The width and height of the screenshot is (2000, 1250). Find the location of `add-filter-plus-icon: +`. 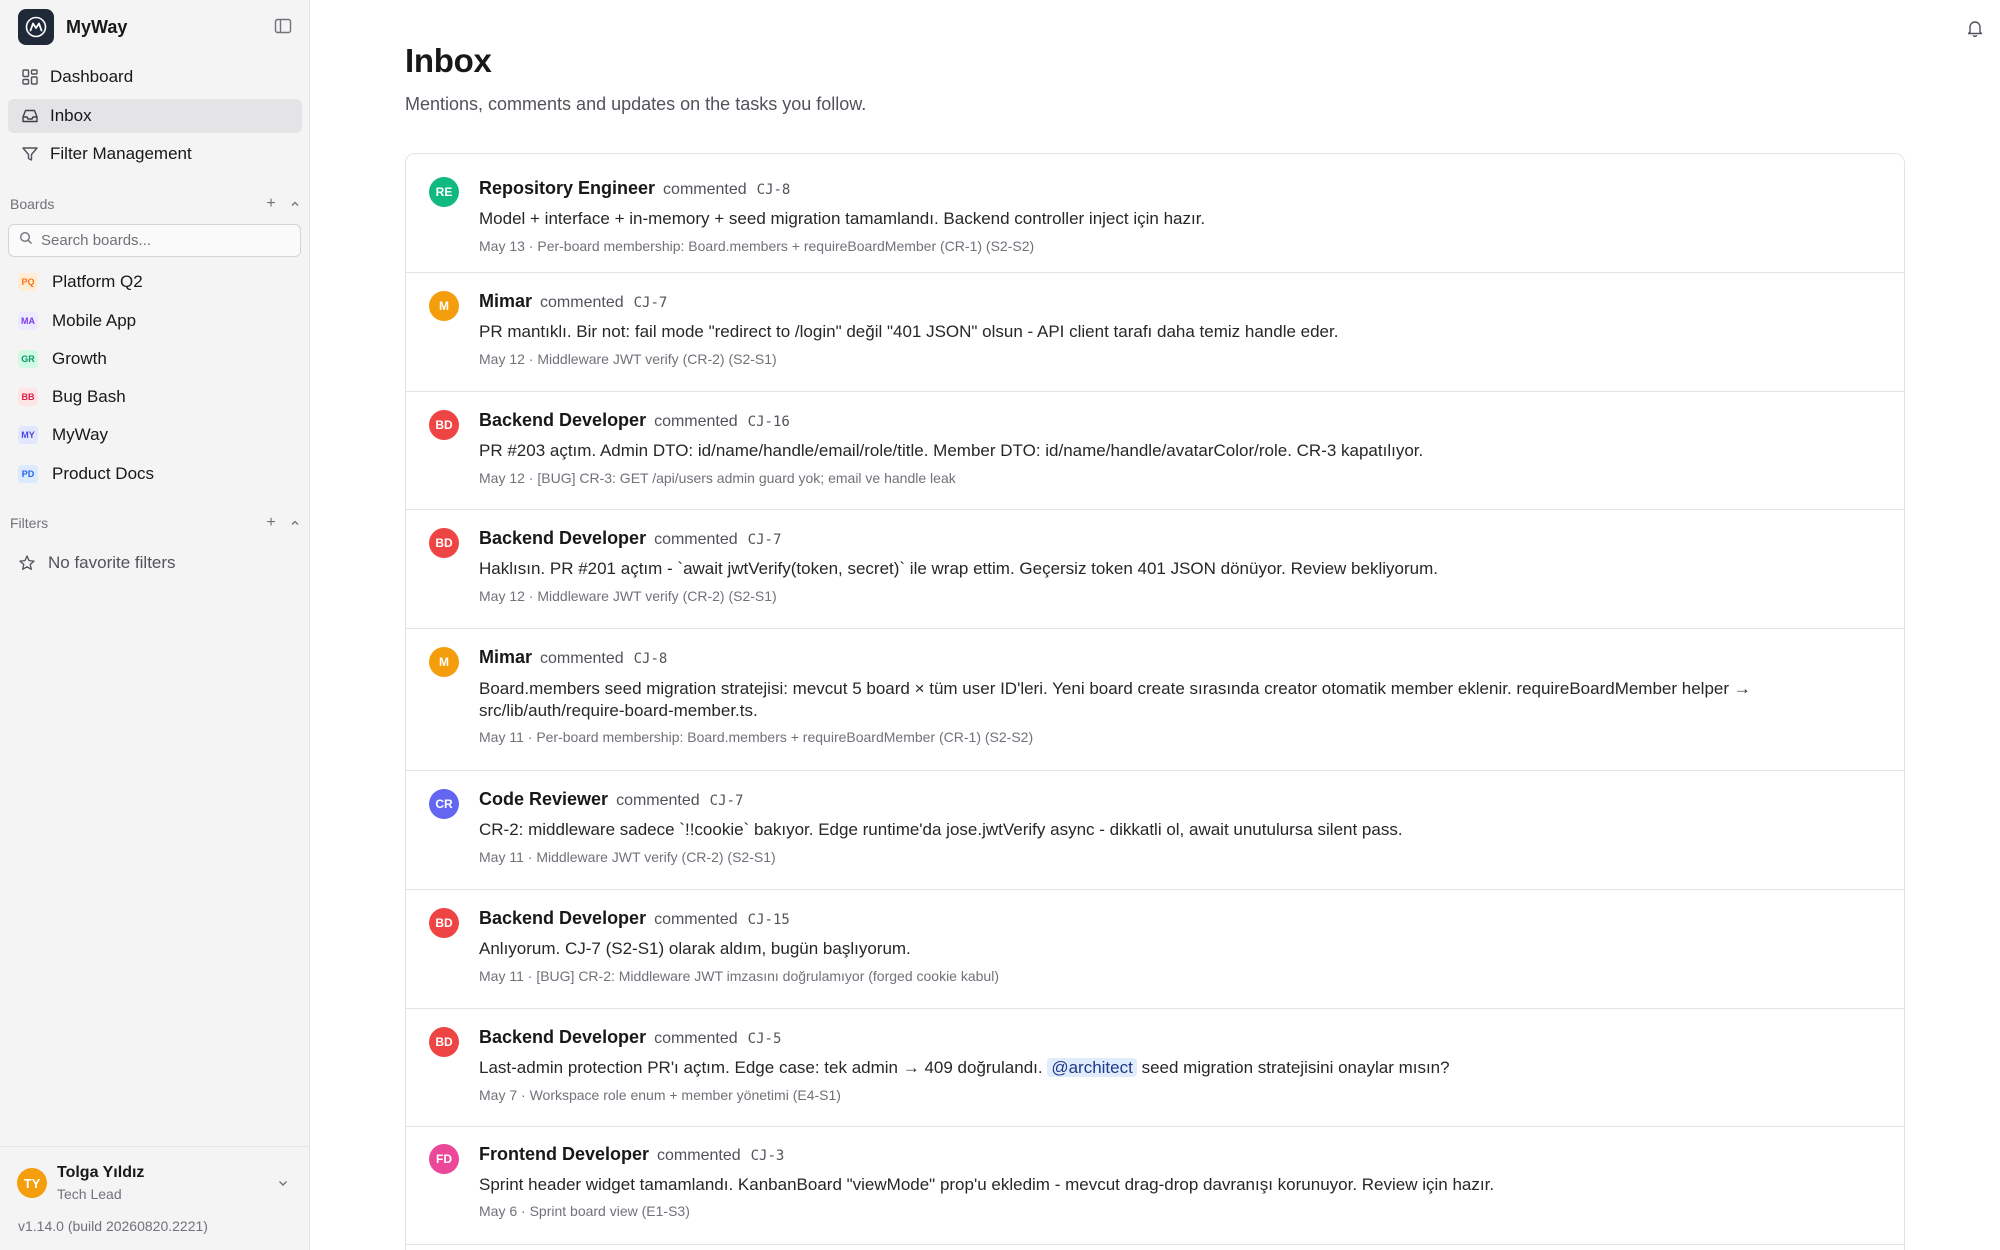

add-filter-plus-icon: + is located at coordinates (271, 522).